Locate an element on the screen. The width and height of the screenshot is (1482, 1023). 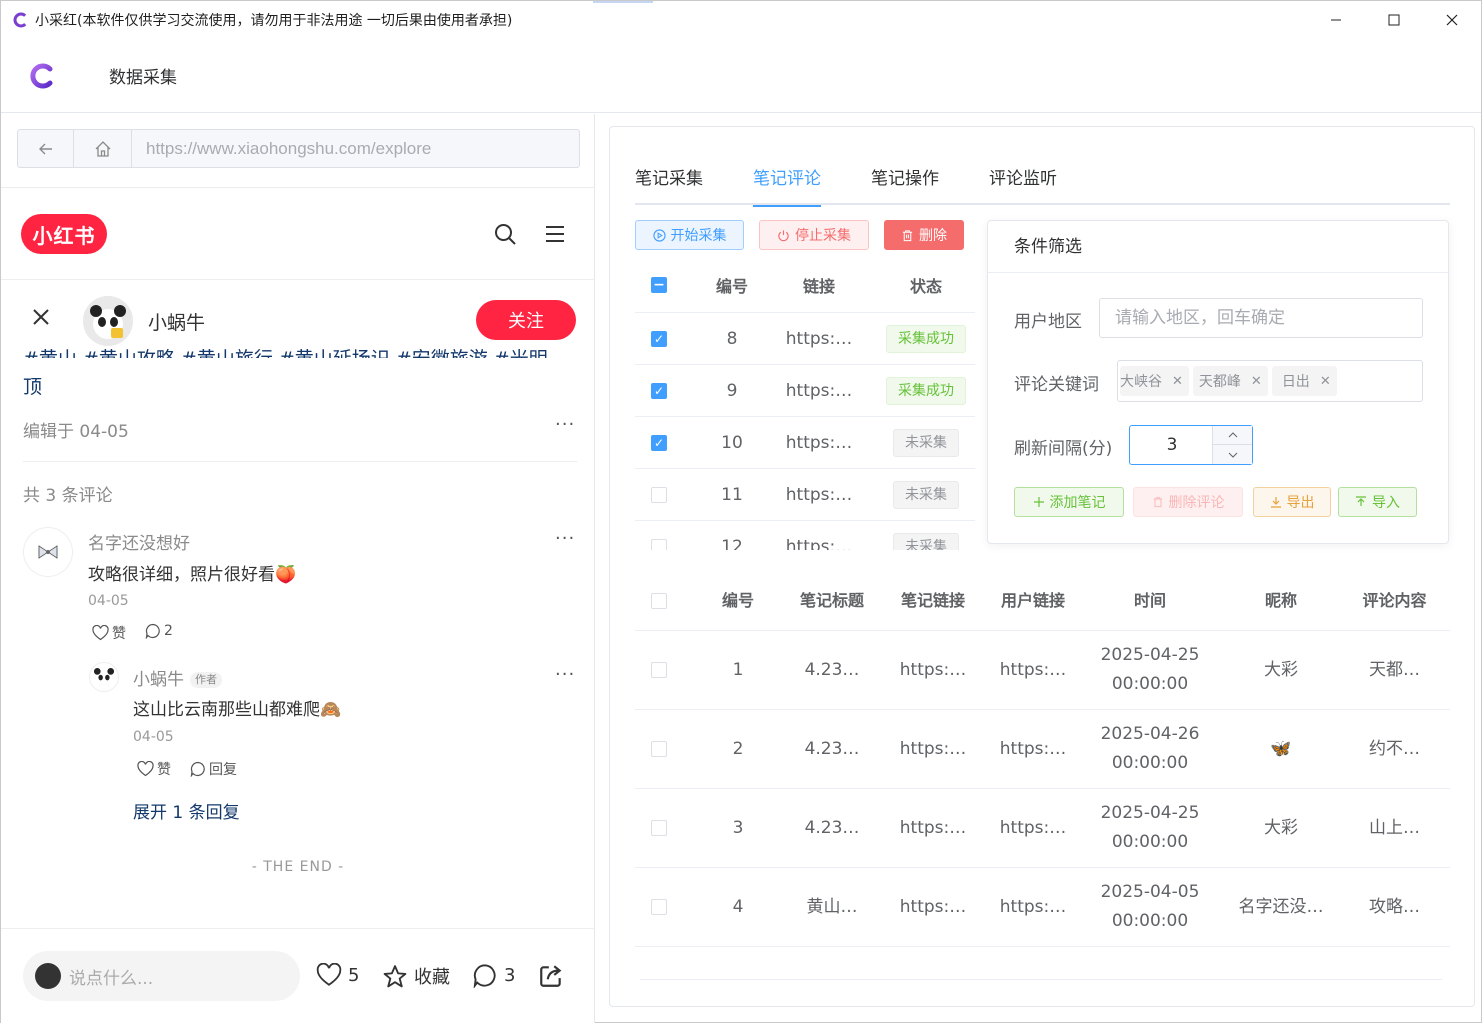
export-button: 导出 is located at coordinates (1292, 502).